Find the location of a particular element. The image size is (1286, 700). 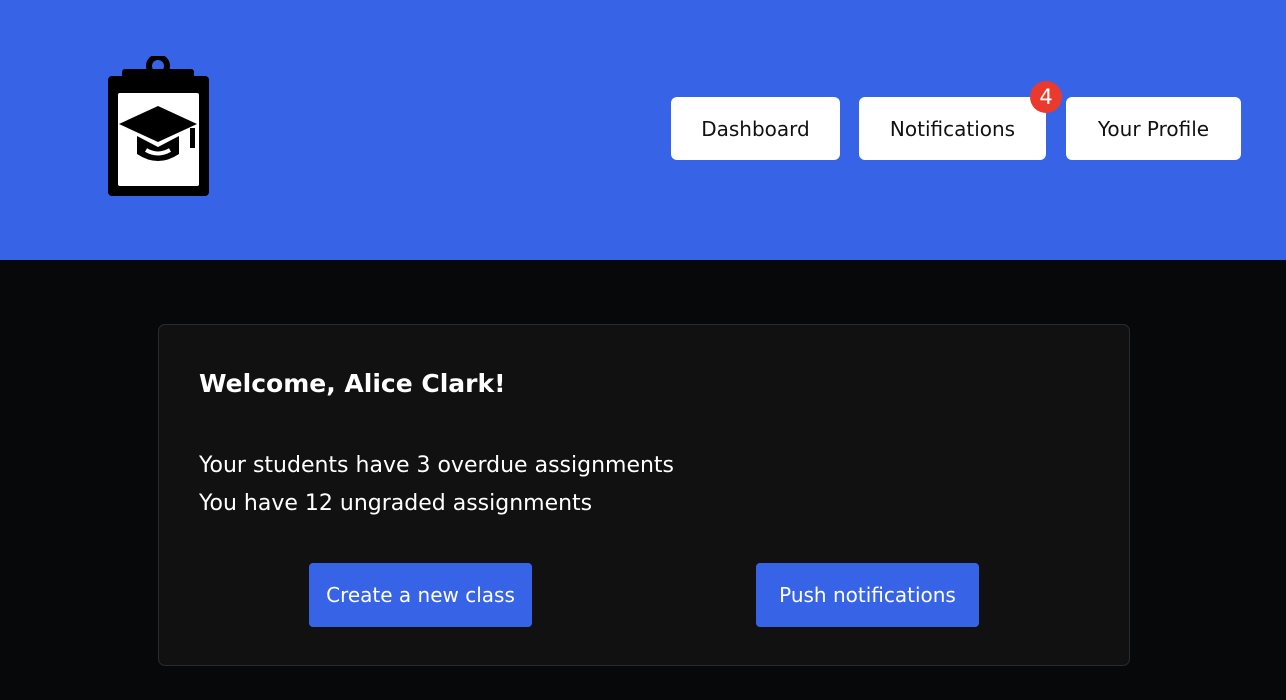

clipboard-graduation-cap-icon is located at coordinates (158, 126).